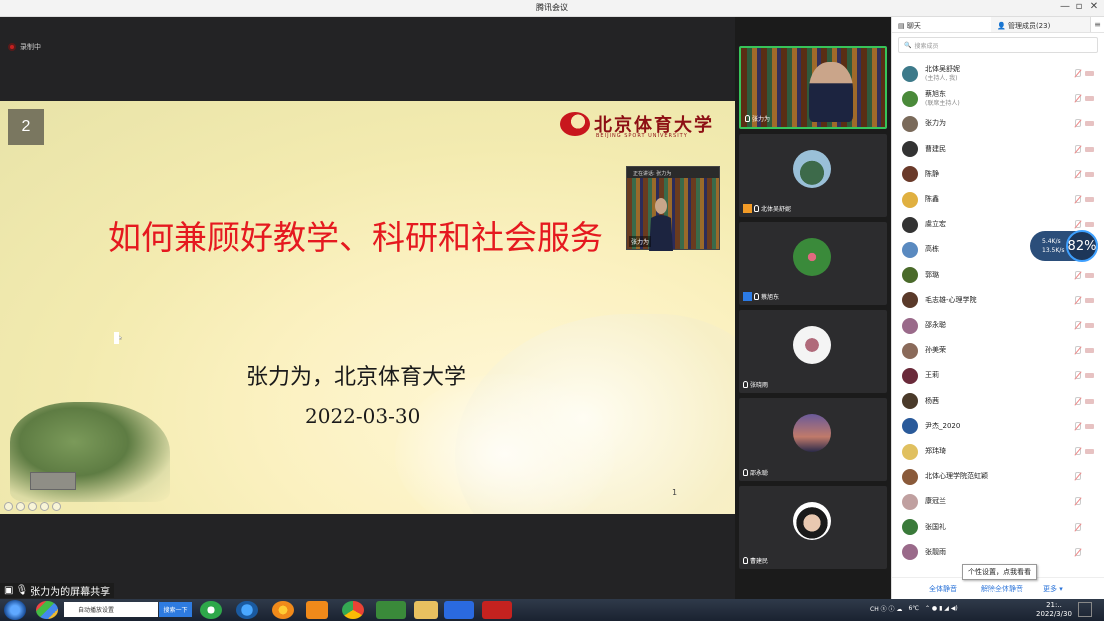 This screenshot has height=621, width=1104. Describe the element at coordinates (1085, 609) in the screenshot. I see `show-desktop-button` at that location.